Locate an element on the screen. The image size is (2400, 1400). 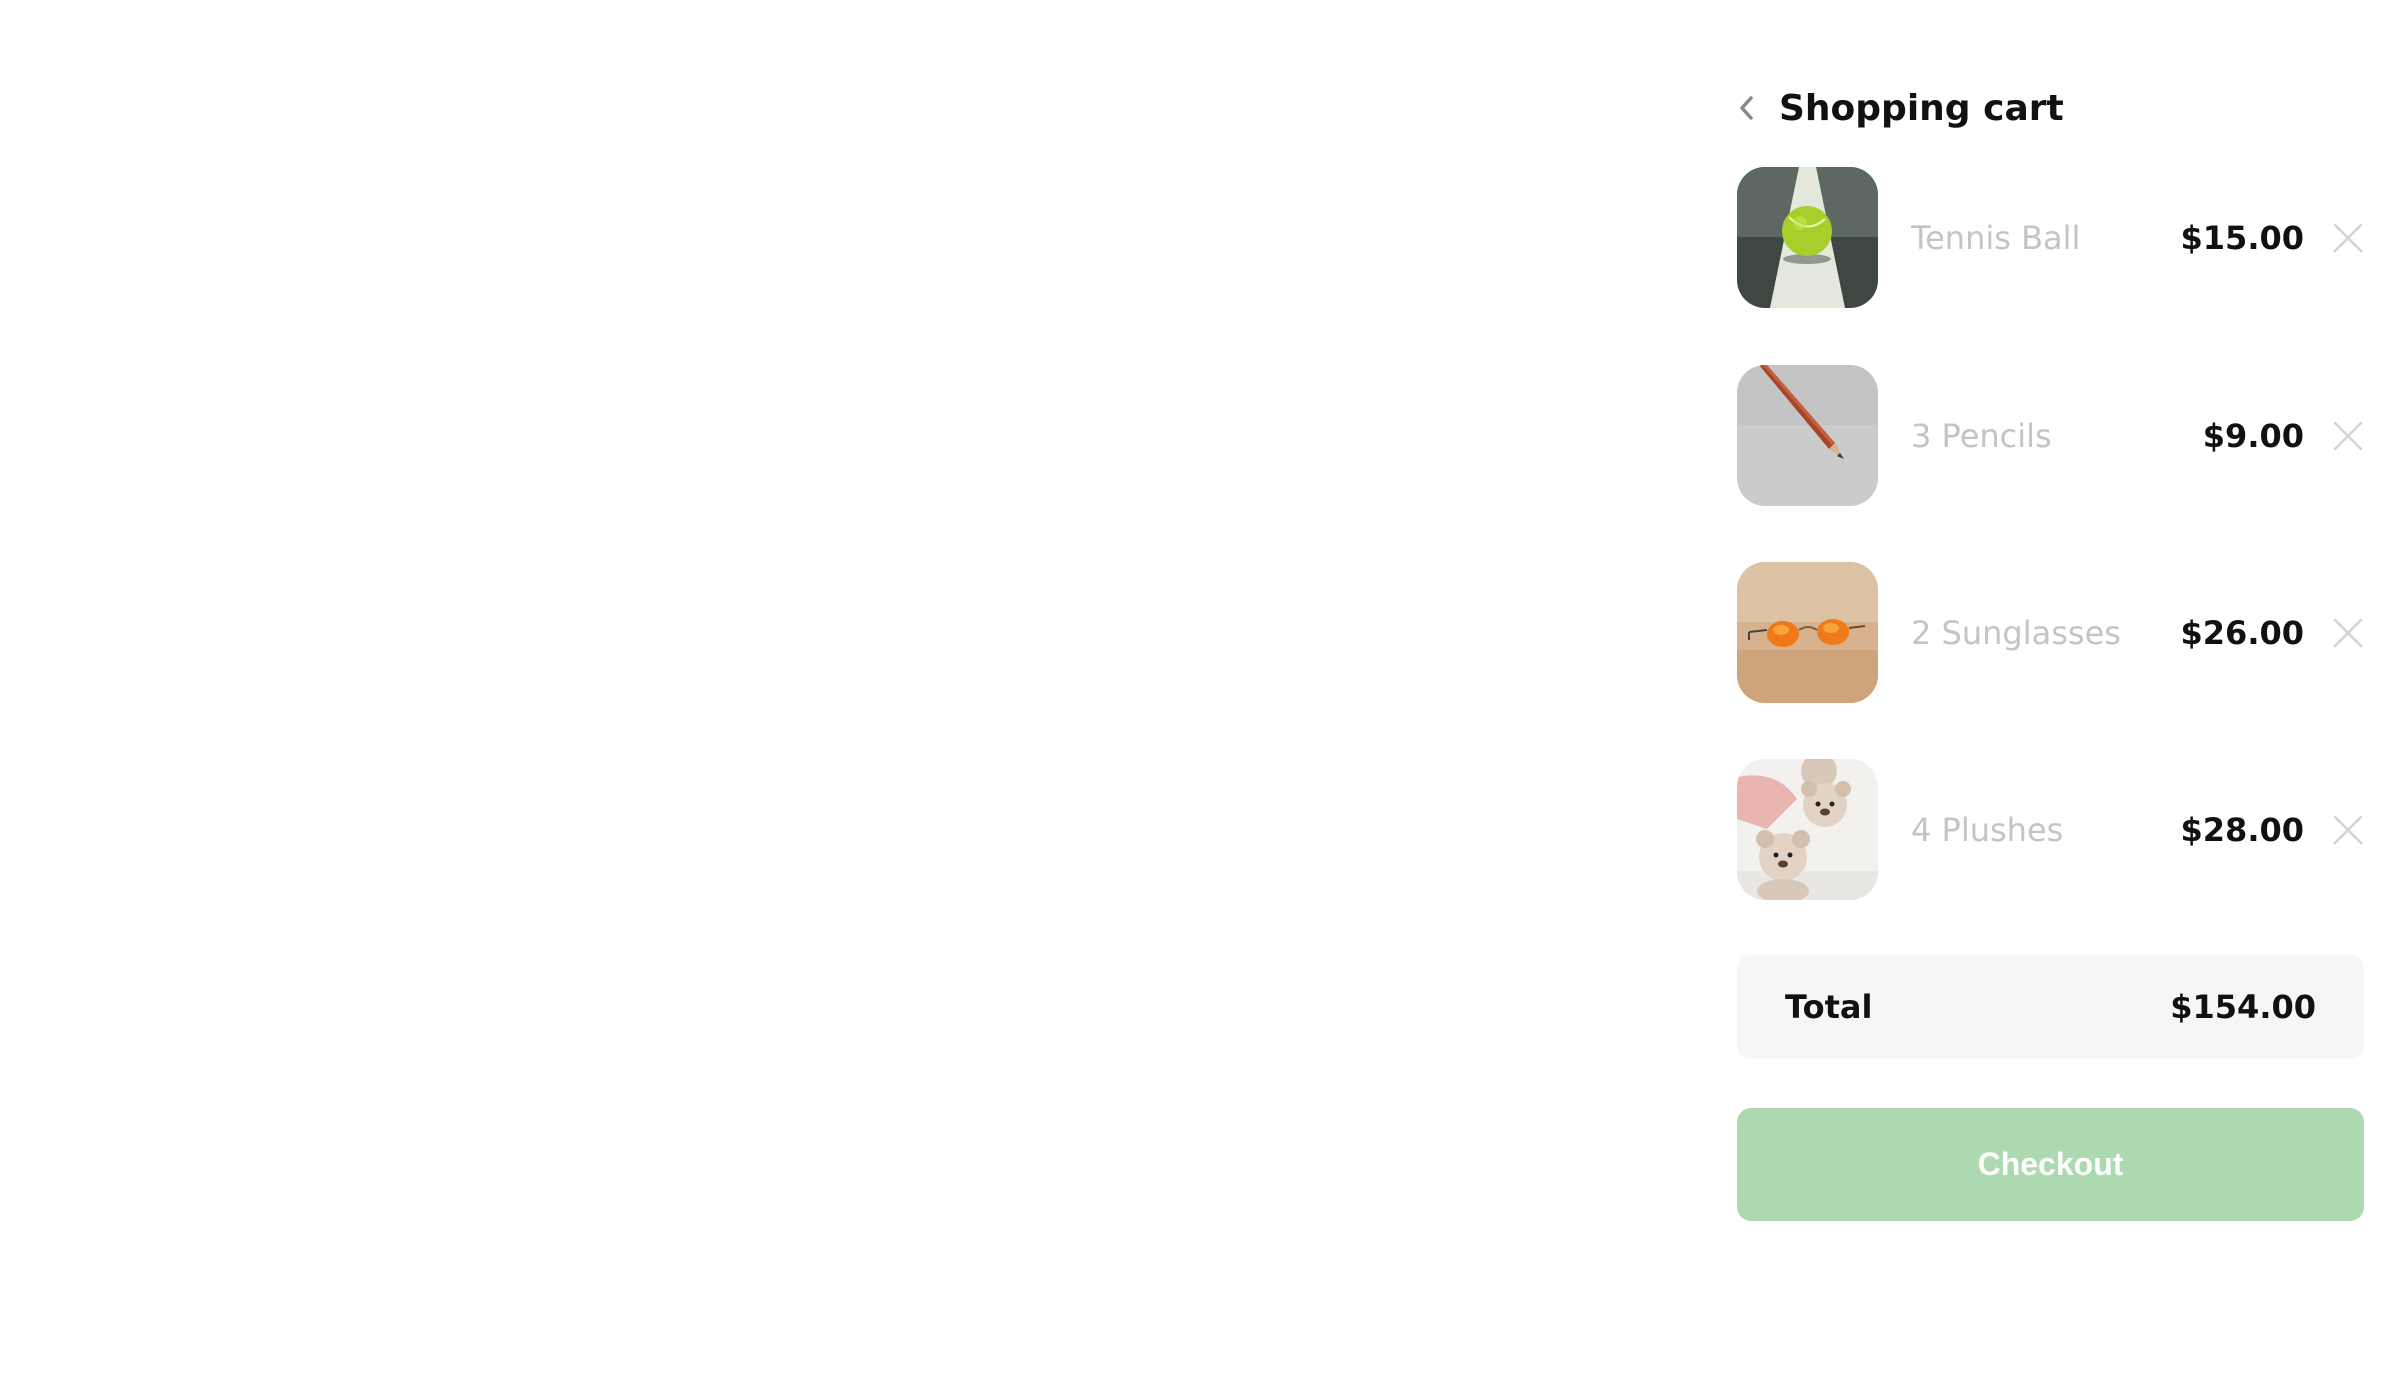
total-label: Total is located at coordinates (1829, 1007).